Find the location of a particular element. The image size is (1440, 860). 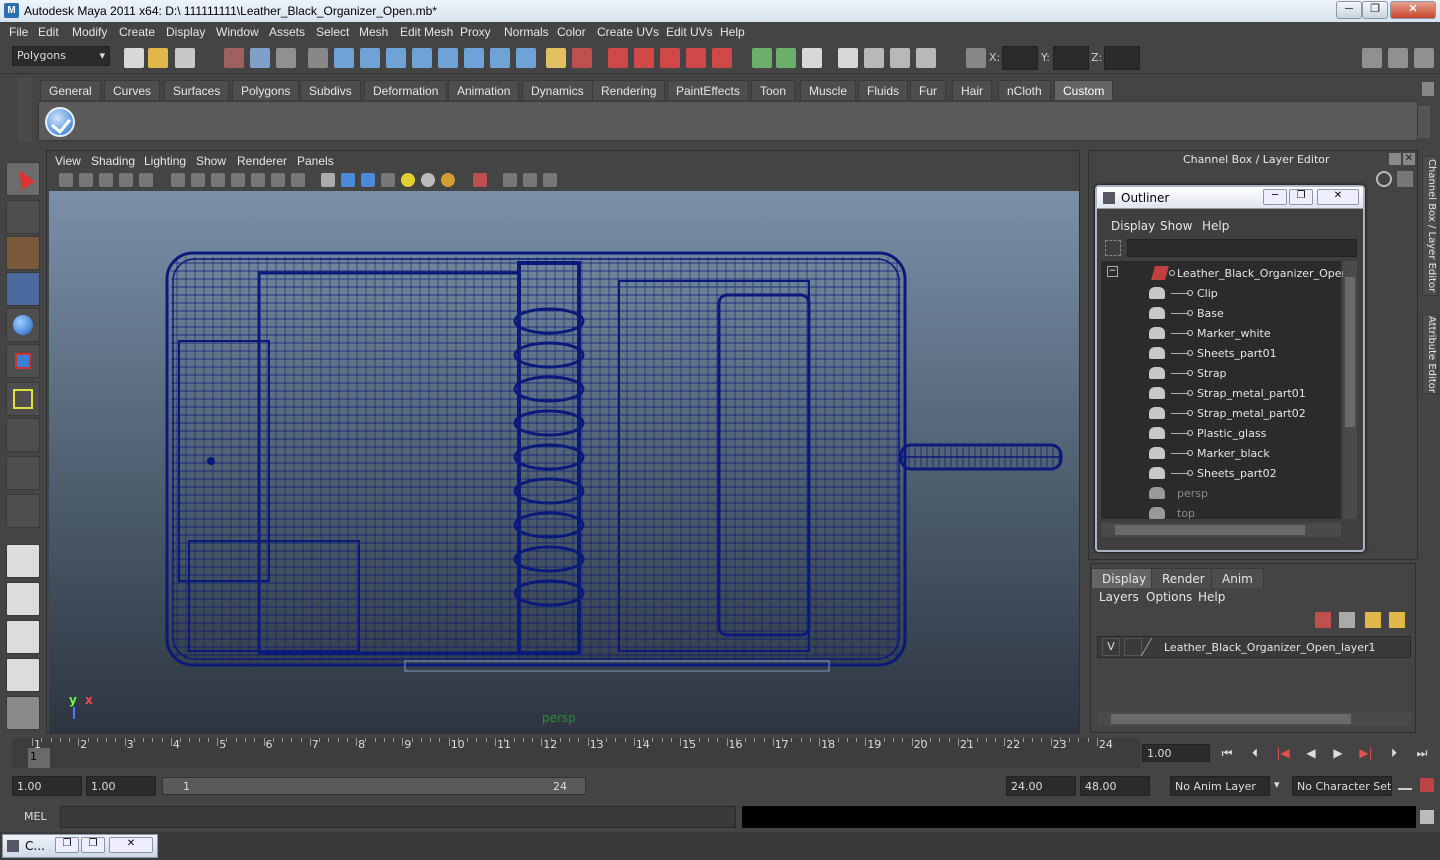

minimized-window: C... ❐ ❐ ✕ is located at coordinates (80, 846).